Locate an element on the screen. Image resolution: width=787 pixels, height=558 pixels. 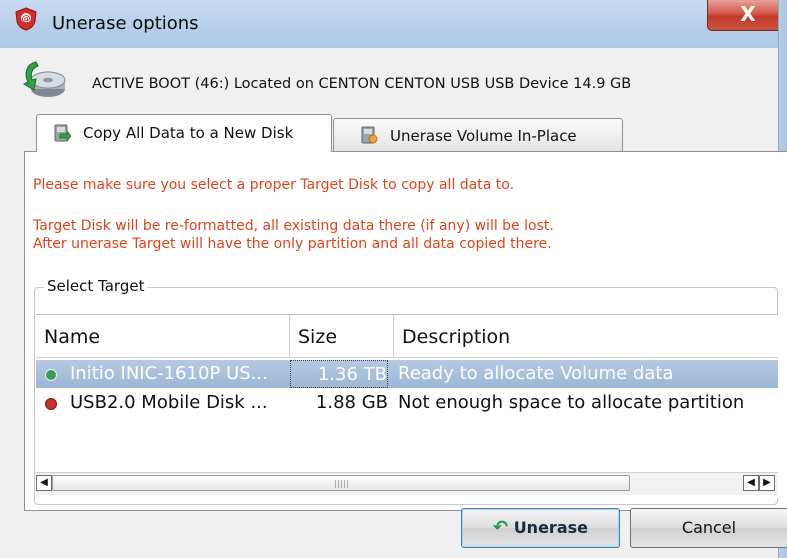
tab-unerase-label: Unerase Volume In-Place is located at coordinates (483, 136).